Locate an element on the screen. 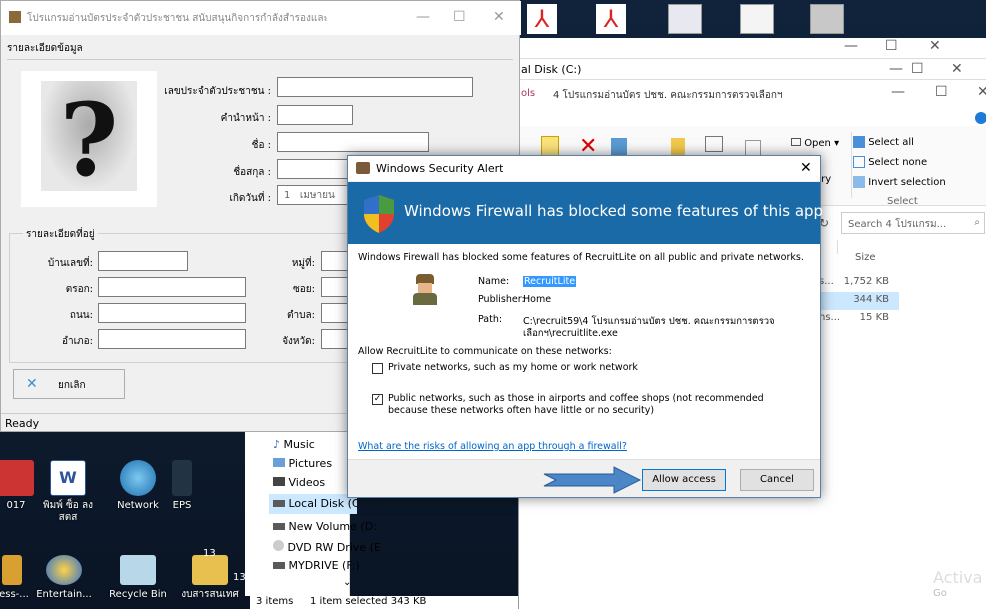  scroll-down-icon: ⌄ is located at coordinates (347, 582).